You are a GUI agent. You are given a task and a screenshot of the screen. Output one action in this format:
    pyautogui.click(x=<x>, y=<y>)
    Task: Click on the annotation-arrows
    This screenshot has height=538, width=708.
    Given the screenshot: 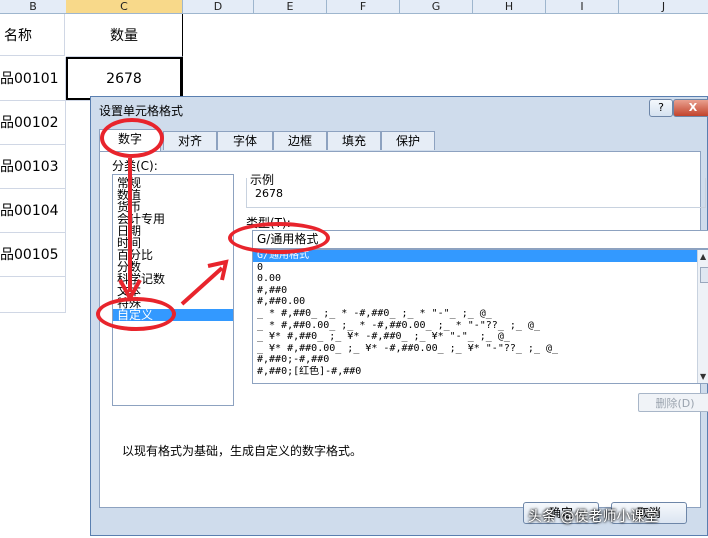 What is the action you would take?
    pyautogui.click(x=173, y=232)
    